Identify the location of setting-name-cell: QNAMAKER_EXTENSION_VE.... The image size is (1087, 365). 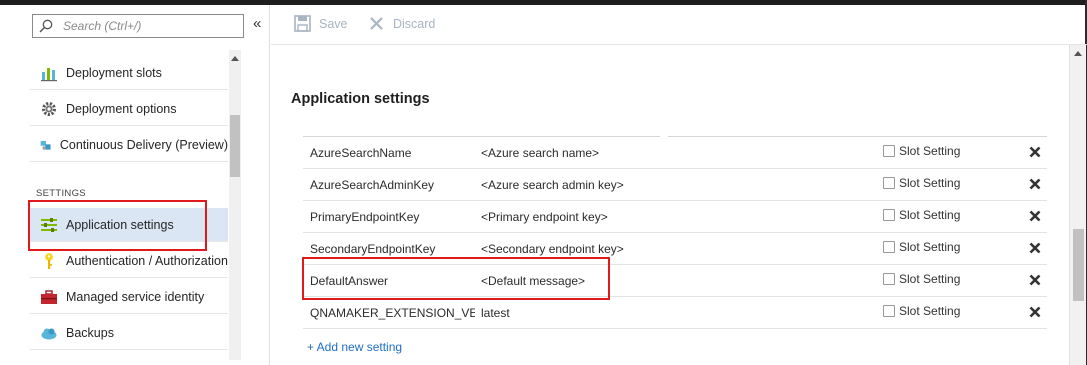
(392, 313).